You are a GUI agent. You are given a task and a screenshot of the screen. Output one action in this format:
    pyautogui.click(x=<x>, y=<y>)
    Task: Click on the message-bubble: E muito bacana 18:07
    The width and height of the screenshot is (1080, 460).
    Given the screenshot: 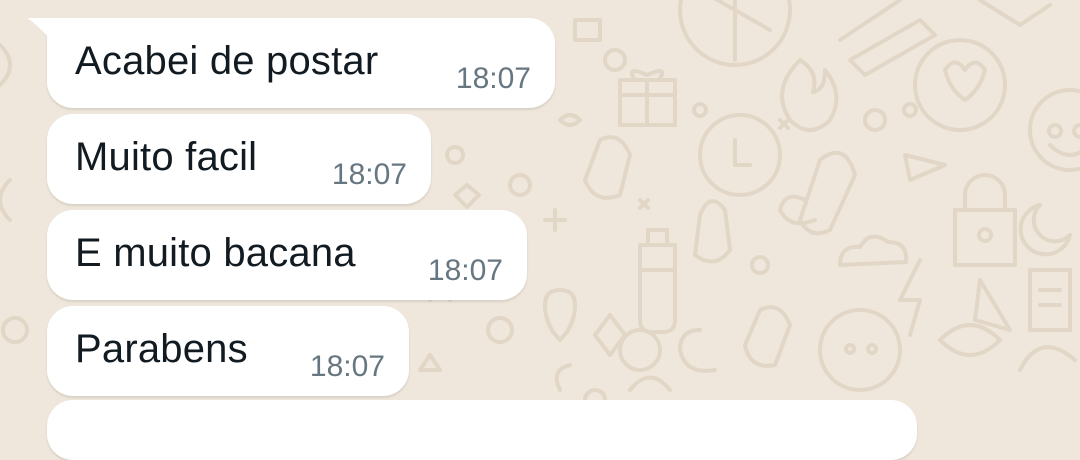 What is the action you would take?
    pyautogui.click(x=287, y=255)
    